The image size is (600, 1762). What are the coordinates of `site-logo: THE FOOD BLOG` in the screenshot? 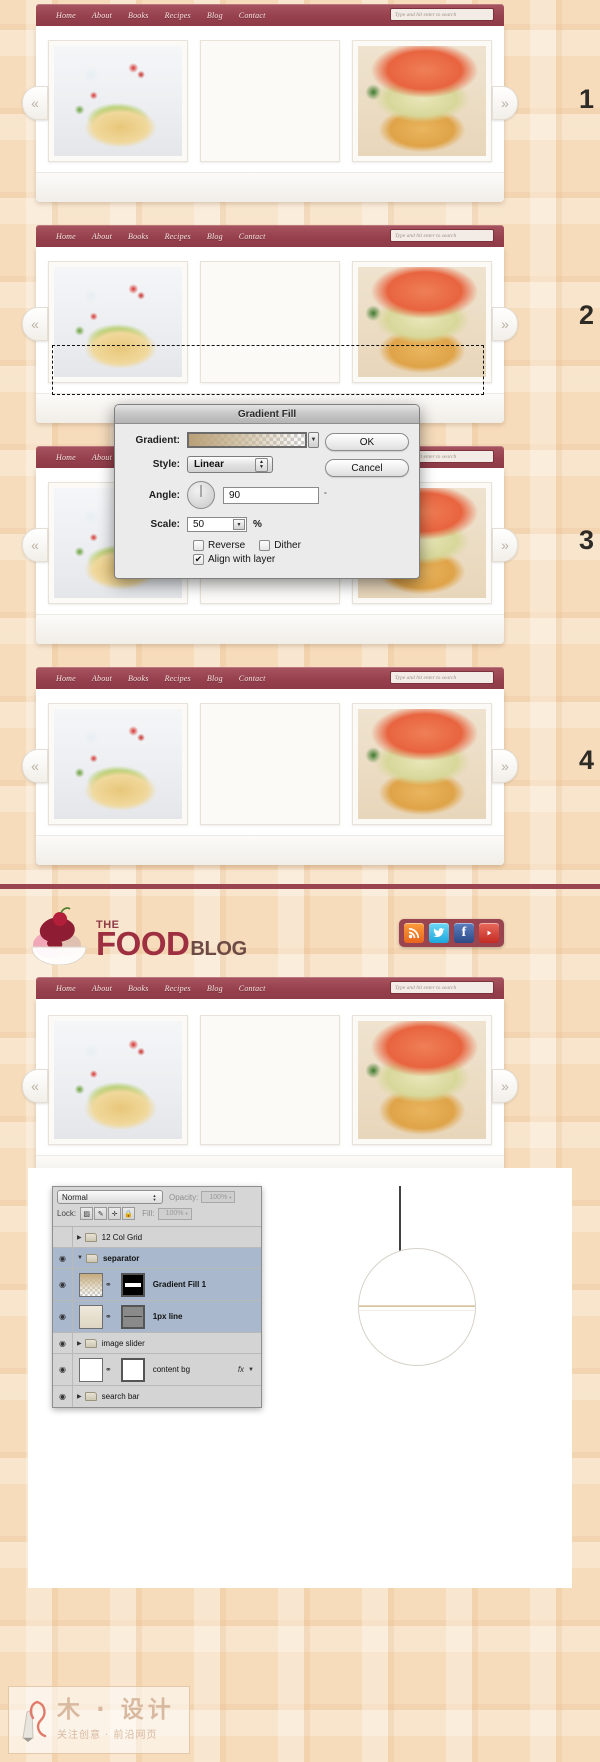 It's located at (137, 936).